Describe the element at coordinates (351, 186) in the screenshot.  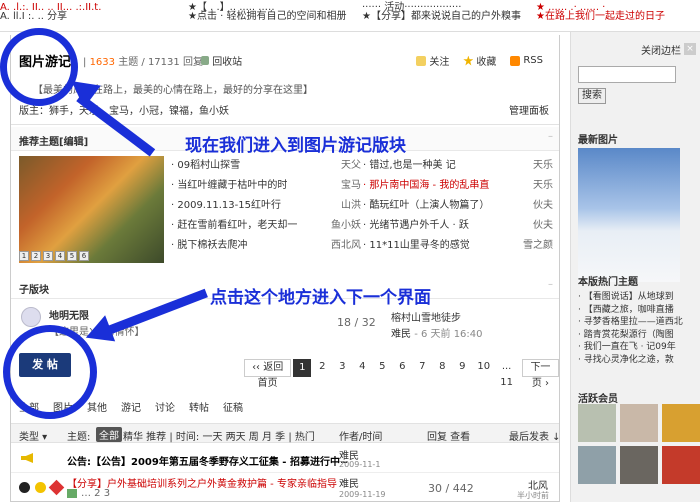
I see `item-author: 宝马` at that location.